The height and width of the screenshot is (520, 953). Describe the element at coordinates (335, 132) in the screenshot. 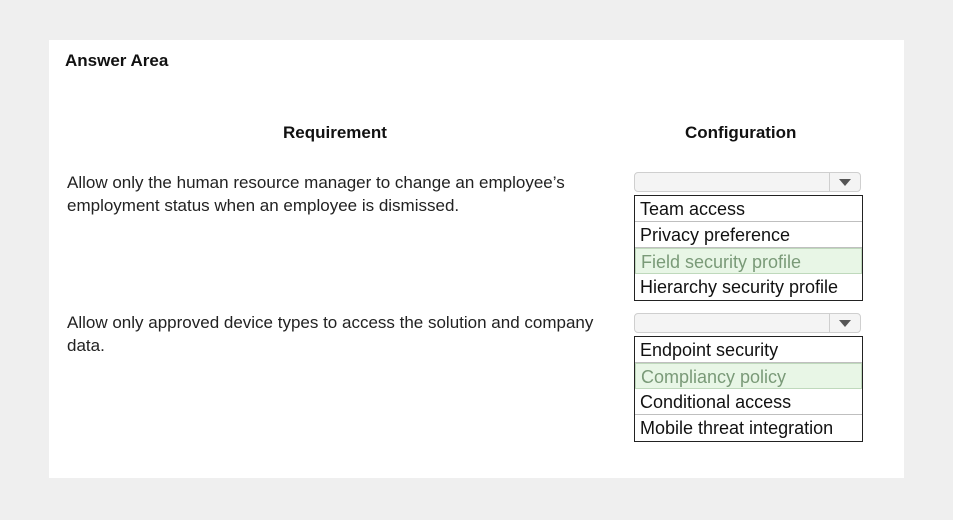

I see `requirement-header: Requirement` at that location.